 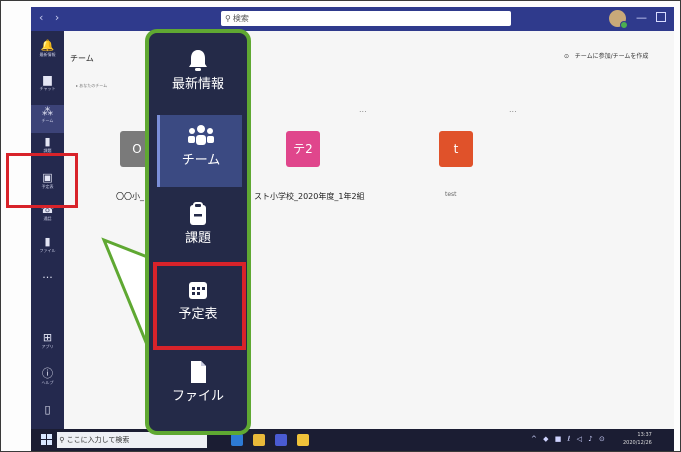 I want to click on rail-item-label: 最新情報, so click(x=47, y=54).